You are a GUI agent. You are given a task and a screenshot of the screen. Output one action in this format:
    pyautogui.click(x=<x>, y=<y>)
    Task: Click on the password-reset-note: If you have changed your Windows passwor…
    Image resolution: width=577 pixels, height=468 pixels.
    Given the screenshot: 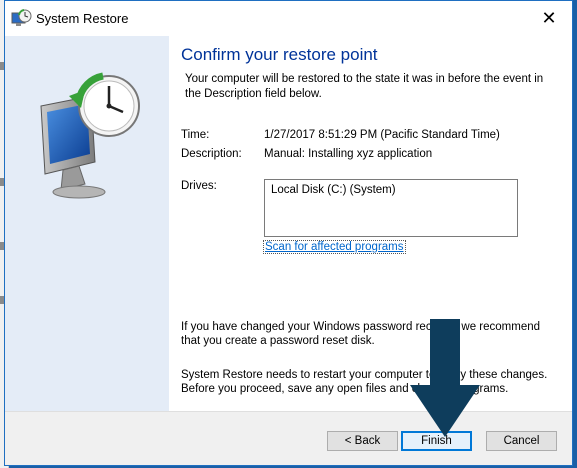 What is the action you would take?
    pyautogui.click(x=361, y=334)
    